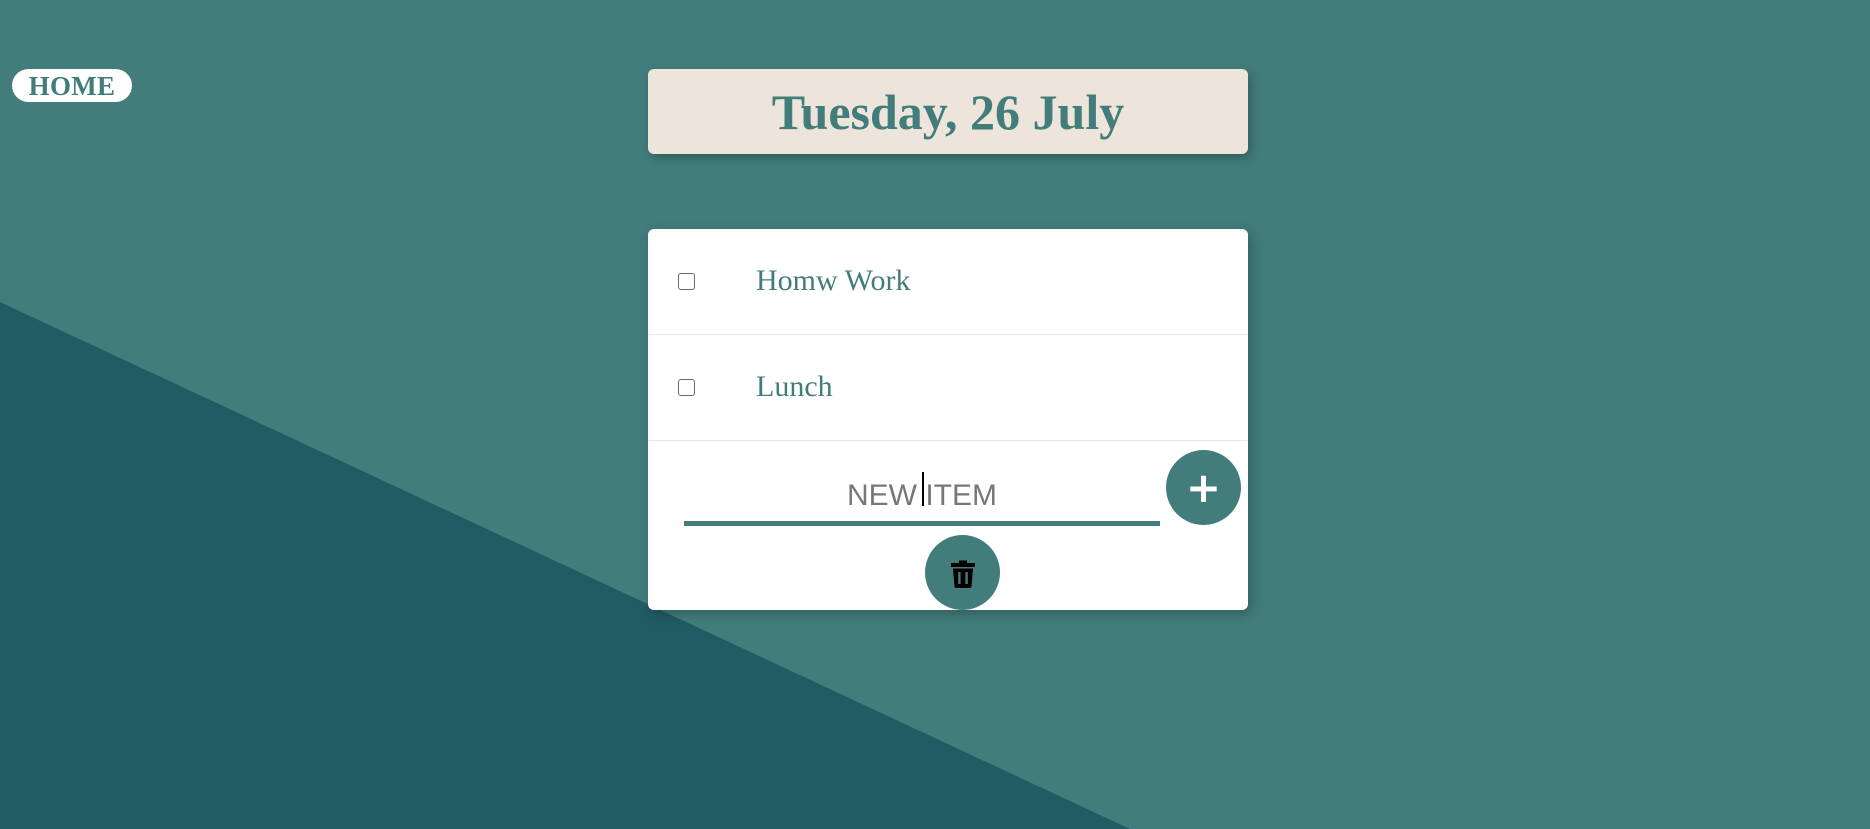 The height and width of the screenshot is (829, 1870). What do you see at coordinates (923, 489) in the screenshot?
I see `text-caret` at bounding box center [923, 489].